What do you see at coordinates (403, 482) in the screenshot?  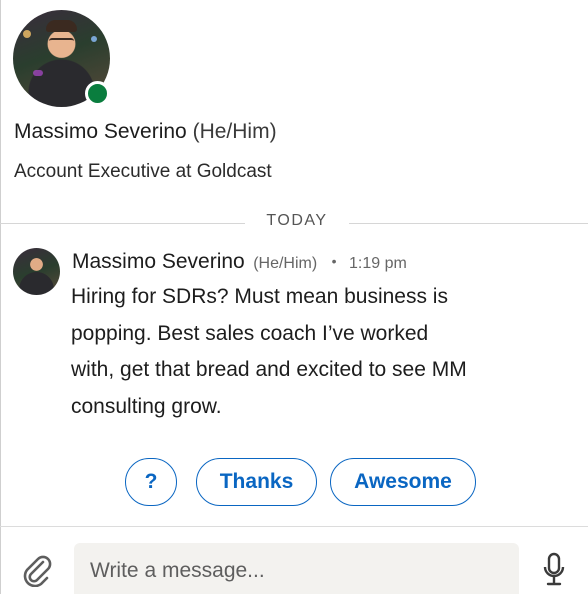 I see `quick-reply-awesome-button: Awesome` at bounding box center [403, 482].